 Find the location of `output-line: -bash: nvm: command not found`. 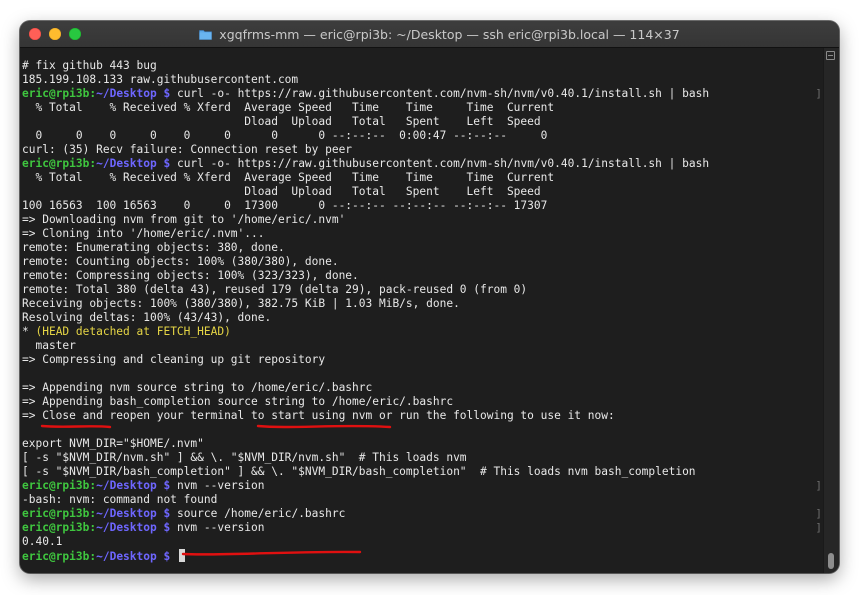

output-line: -bash: nvm: command not found is located at coordinates (120, 499).